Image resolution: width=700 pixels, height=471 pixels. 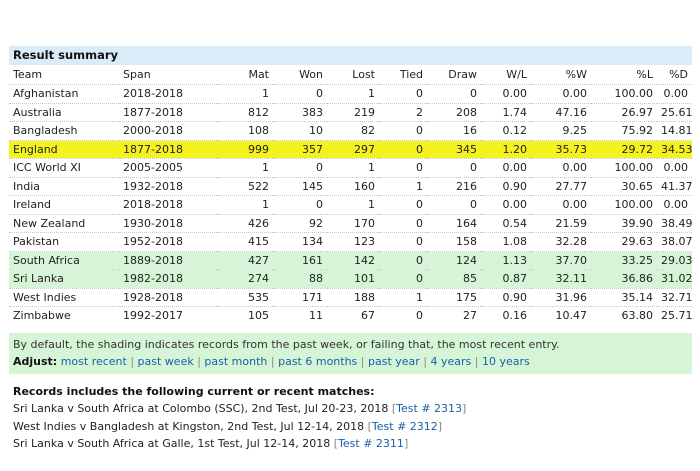 What do you see at coordinates (64, 112) in the screenshot?
I see `table-cell-team: Australia` at bounding box center [64, 112].